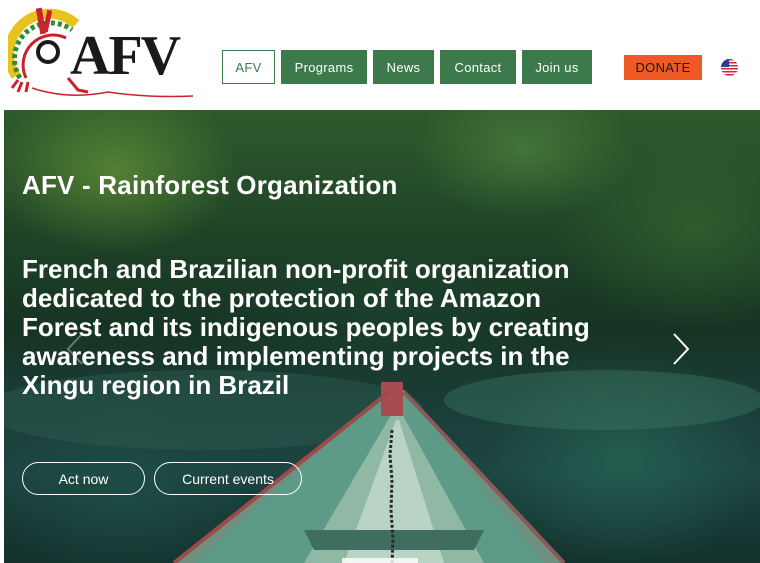 This screenshot has width=760, height=563. Describe the element at coordinates (248, 67) in the screenshot. I see `nav-item-afv: AFV` at that location.